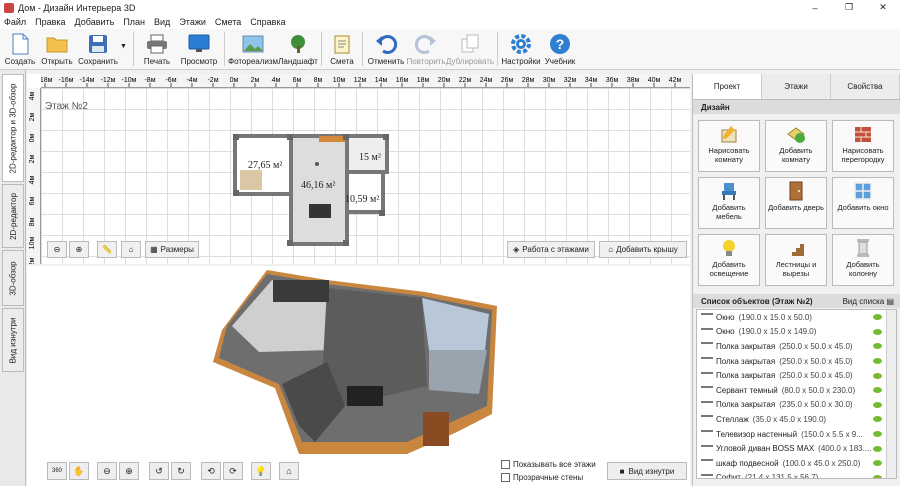 The image size is (900, 486). What do you see at coordinates (107, 471) in the screenshot?
I see `zoom-out-3d-button: ⊖` at bounding box center [107, 471].